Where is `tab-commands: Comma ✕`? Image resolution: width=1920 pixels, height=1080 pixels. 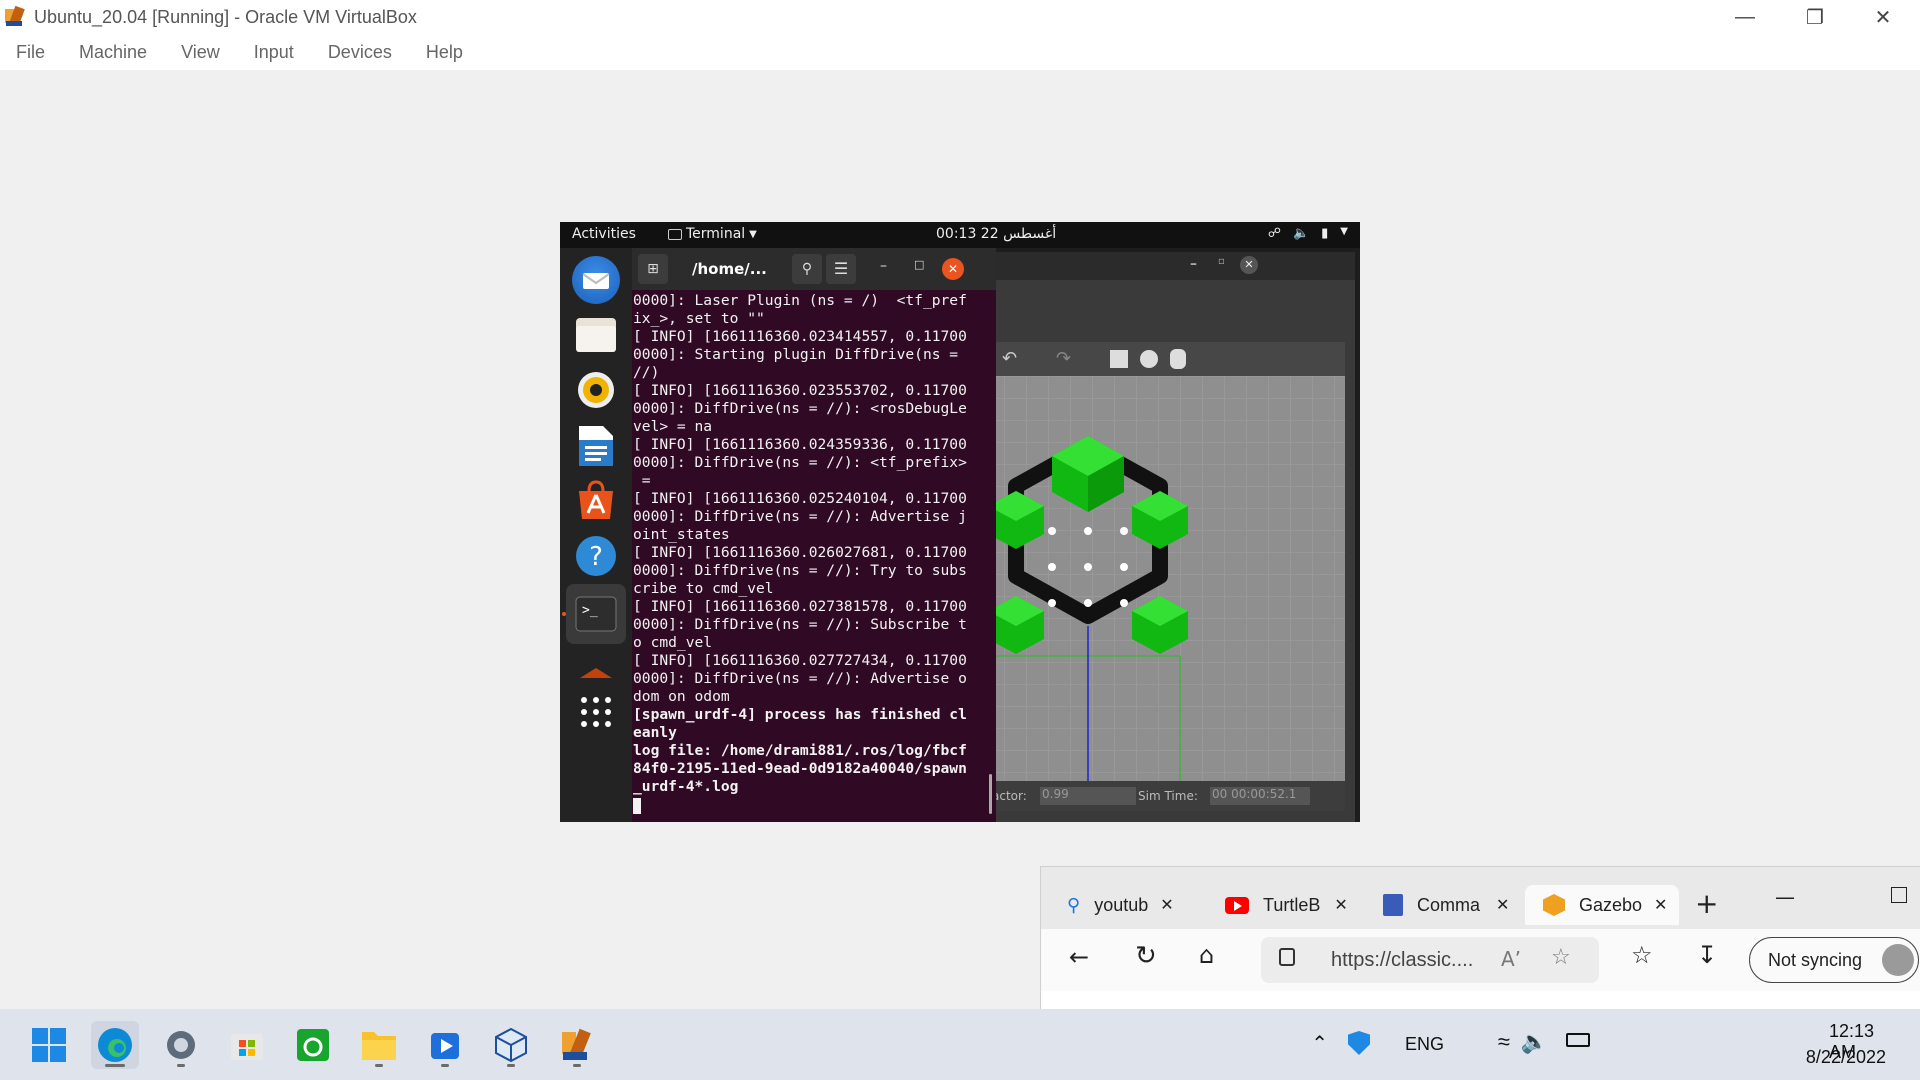
tab-commands: Comma ✕ is located at coordinates (1458, 905).